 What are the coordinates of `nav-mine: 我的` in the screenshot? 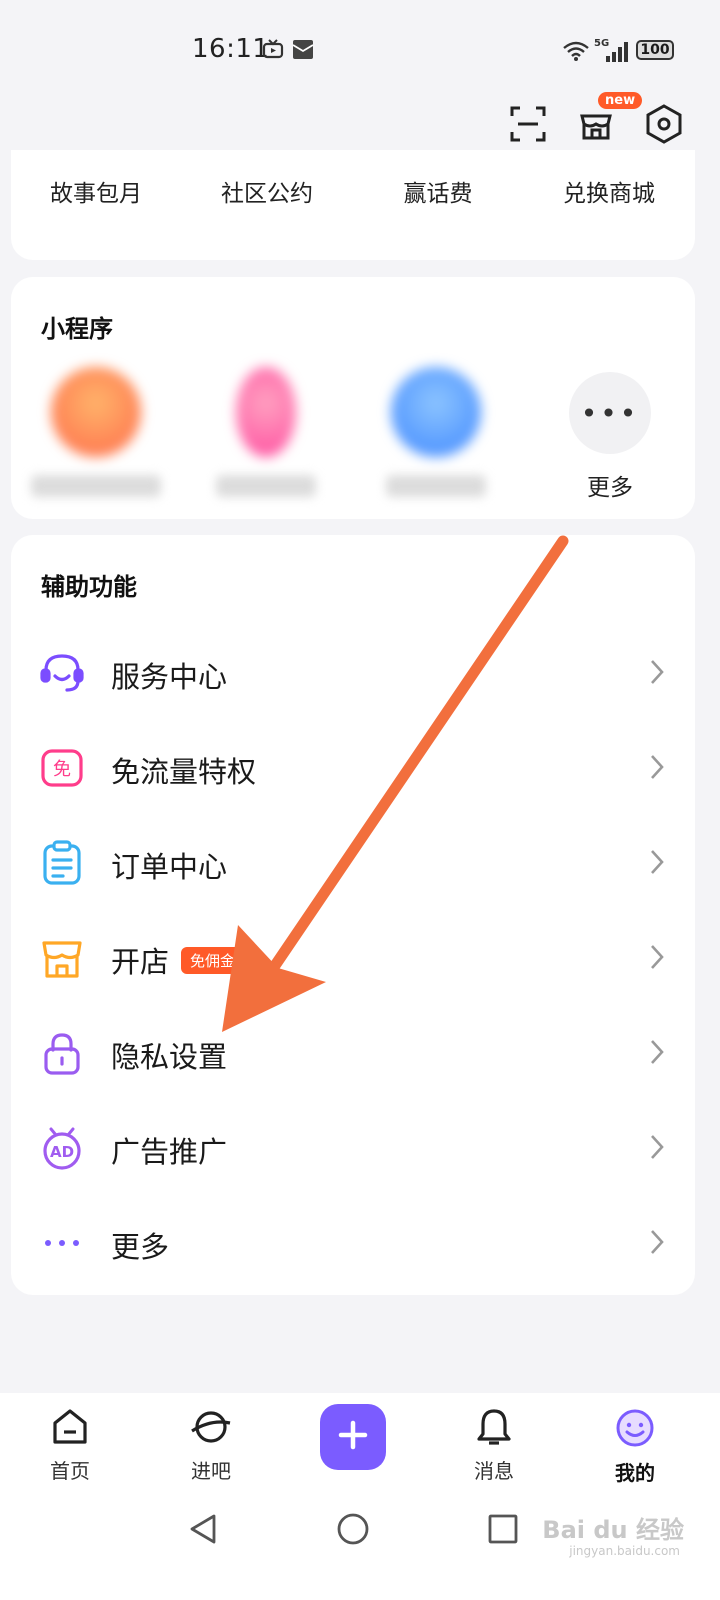 It's located at (635, 1446).